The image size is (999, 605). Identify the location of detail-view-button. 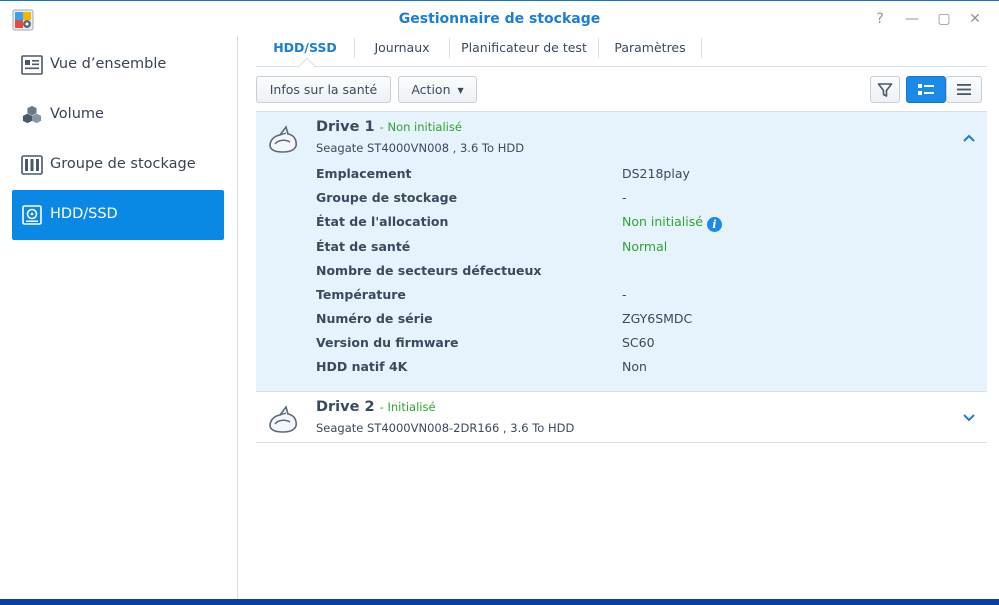
(926, 89).